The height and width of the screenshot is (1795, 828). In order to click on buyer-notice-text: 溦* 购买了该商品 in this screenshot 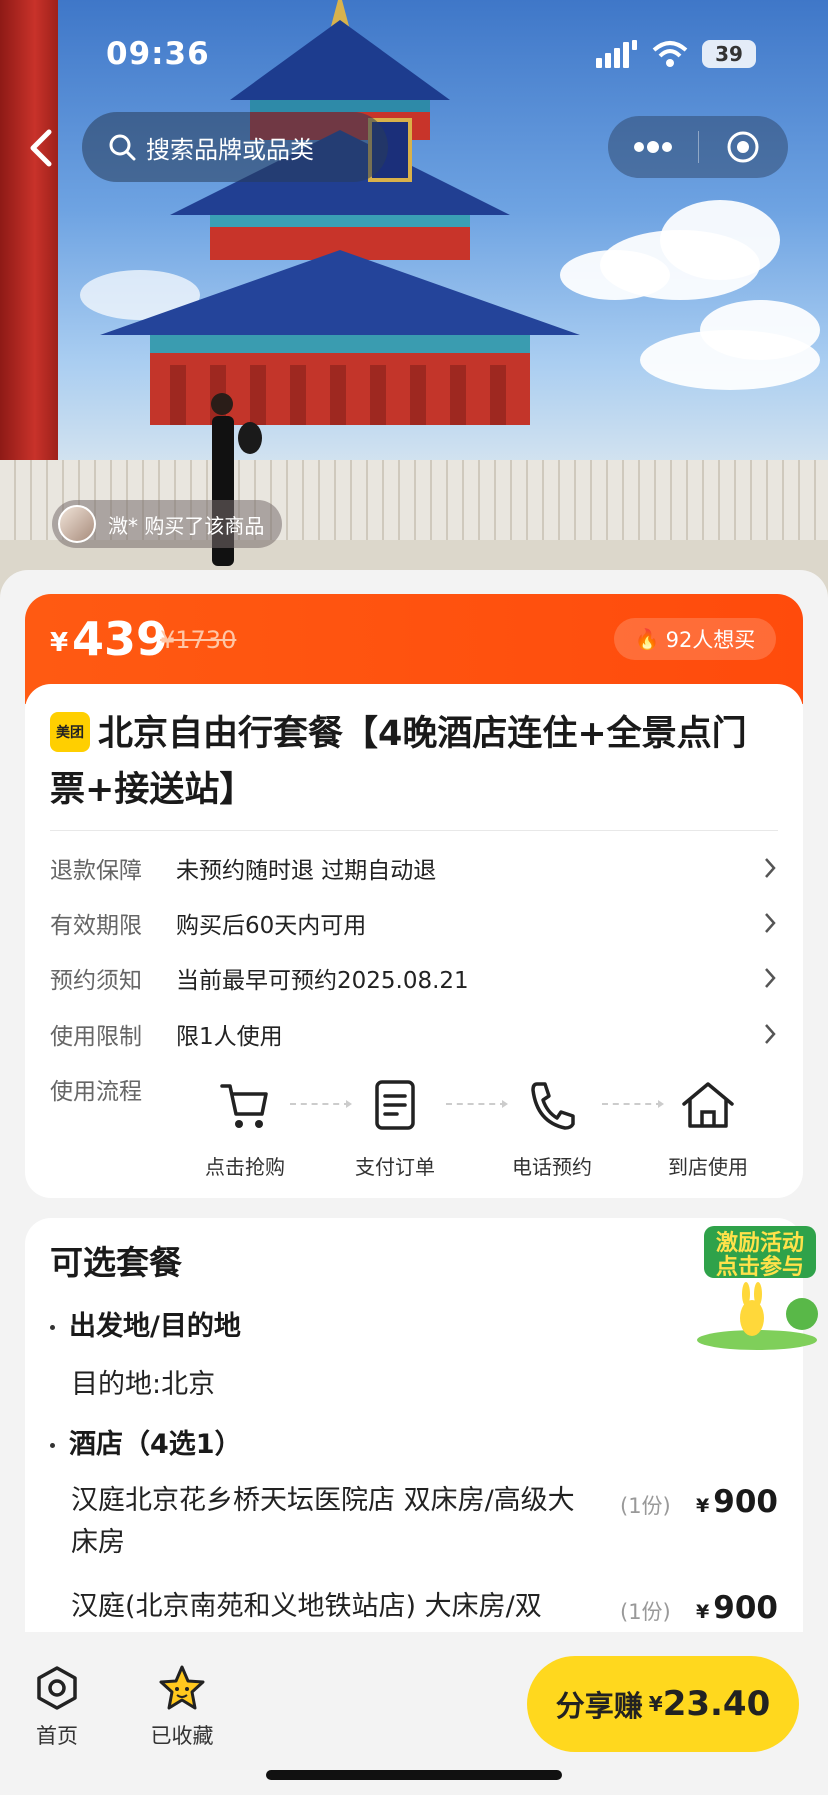, I will do `click(186, 525)`.